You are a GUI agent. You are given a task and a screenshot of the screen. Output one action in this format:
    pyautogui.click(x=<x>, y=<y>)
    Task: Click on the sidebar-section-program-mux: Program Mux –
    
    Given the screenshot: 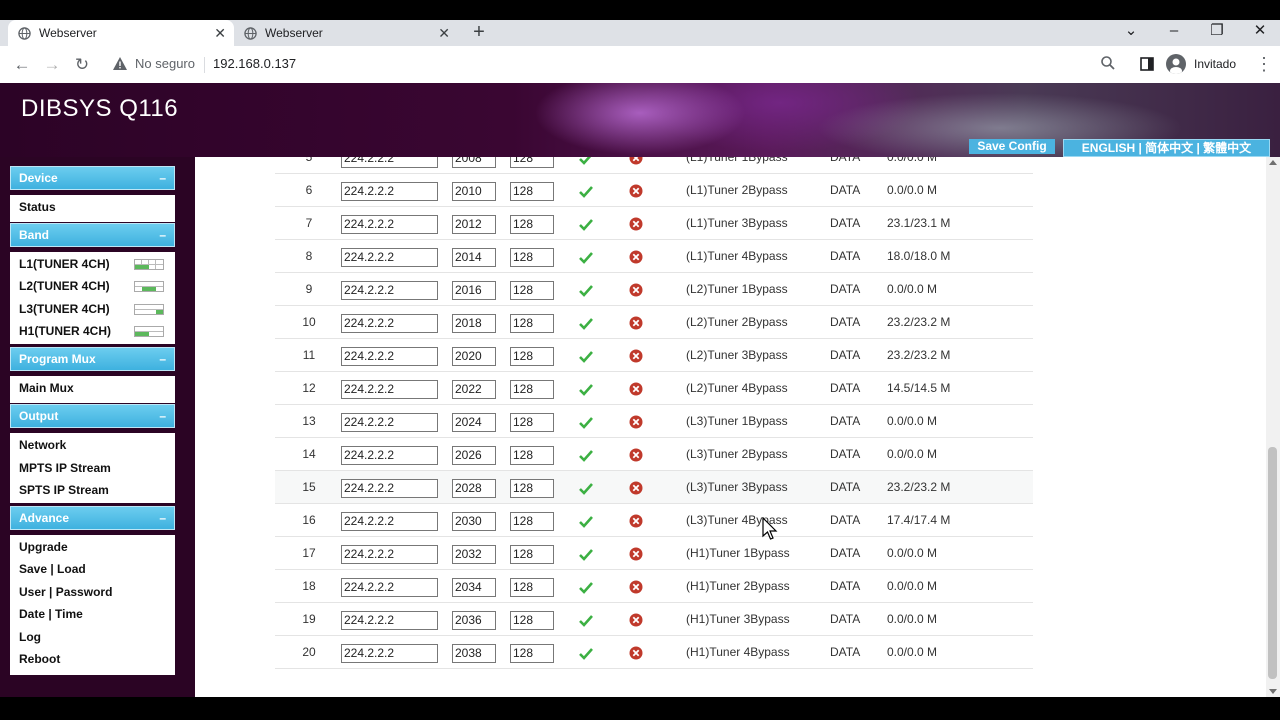 What is the action you would take?
    pyautogui.click(x=92, y=359)
    